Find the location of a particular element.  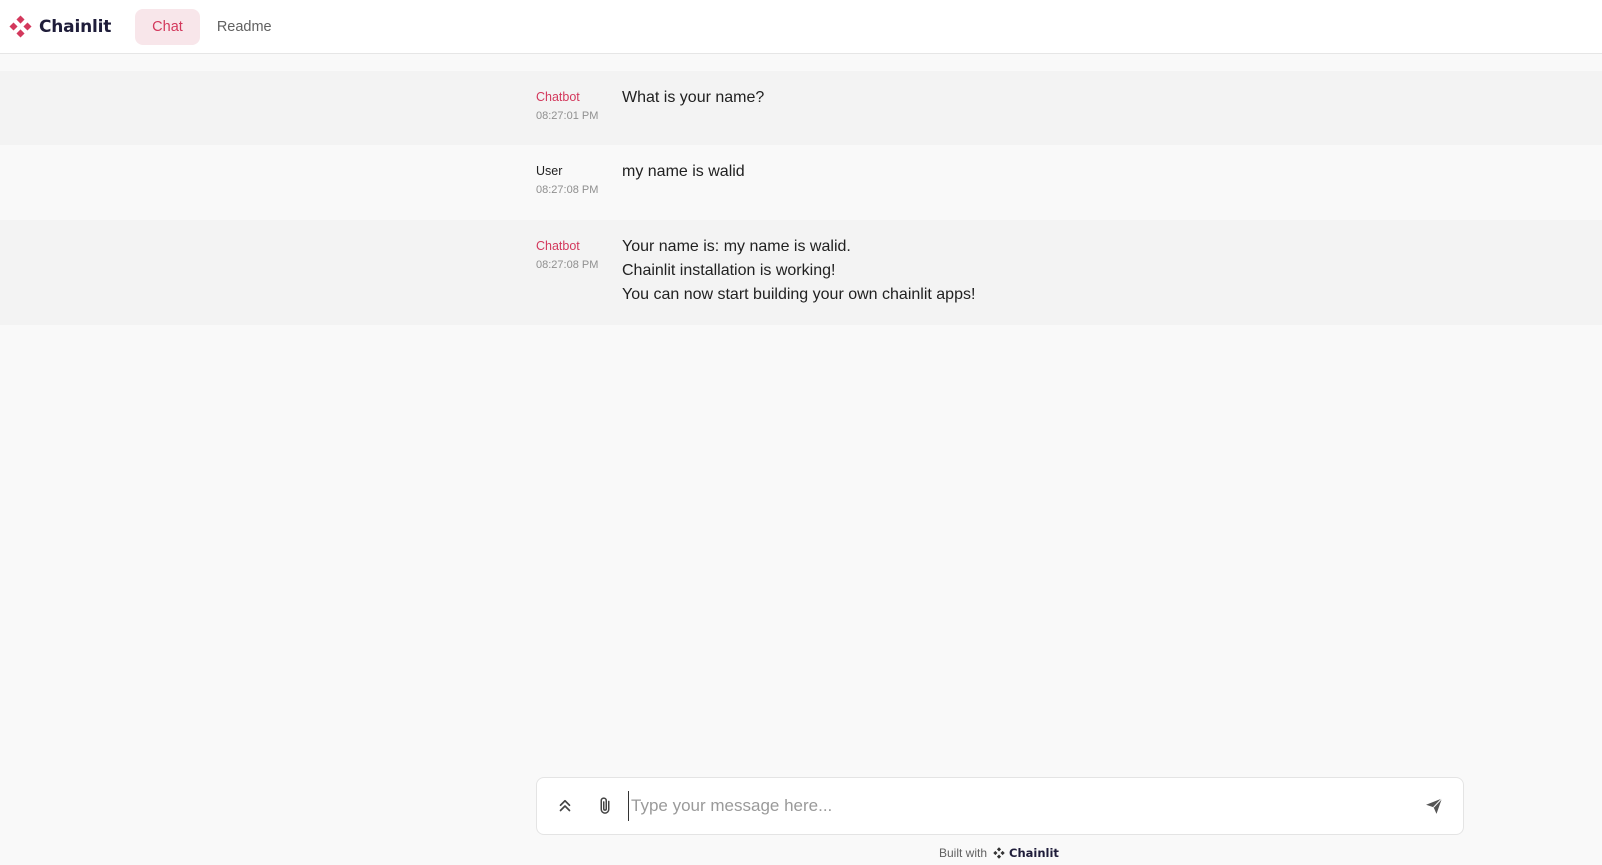

built-with-label: Built with is located at coordinates (963, 853).